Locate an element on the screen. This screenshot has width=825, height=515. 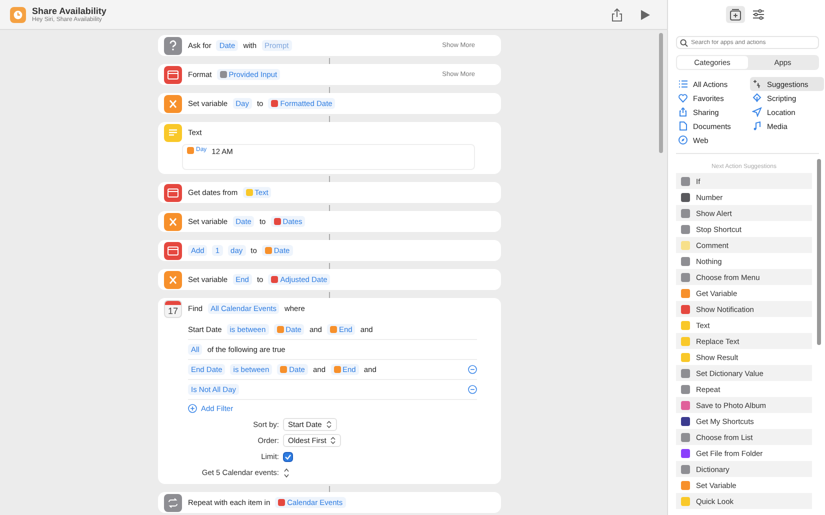
location-icon is located at coordinates (757, 112).